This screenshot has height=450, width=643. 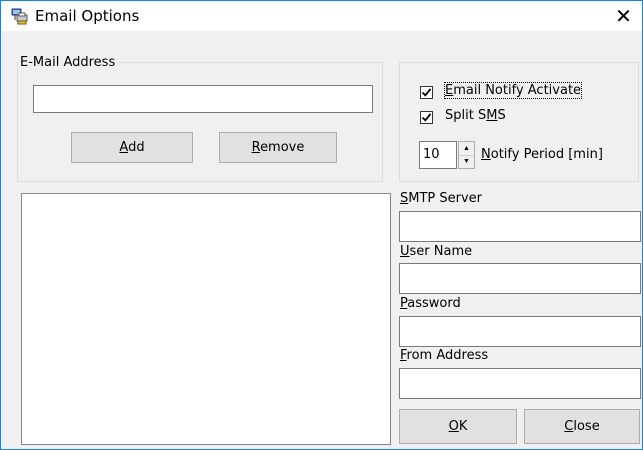 I want to click on remove-button-label: Remove, so click(x=278, y=147).